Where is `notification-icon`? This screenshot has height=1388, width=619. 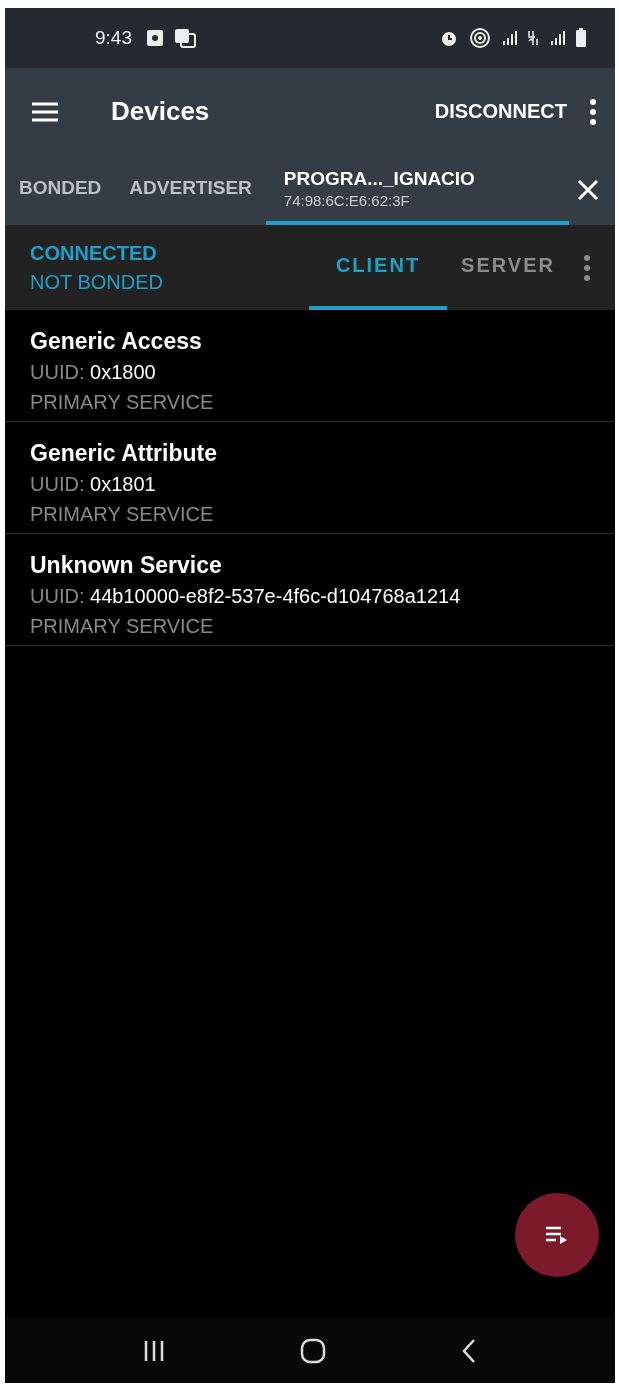 notification-icon is located at coordinates (155, 38).